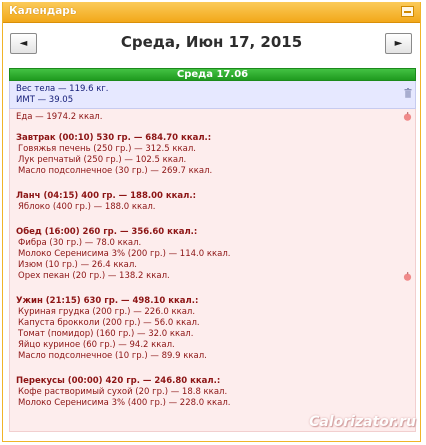 The width and height of the screenshot is (426, 445). Describe the element at coordinates (114, 138) in the screenshot. I see `meal-header: Завтрак (00:10) 530 гр. — 684.70 ккал.:` at that location.